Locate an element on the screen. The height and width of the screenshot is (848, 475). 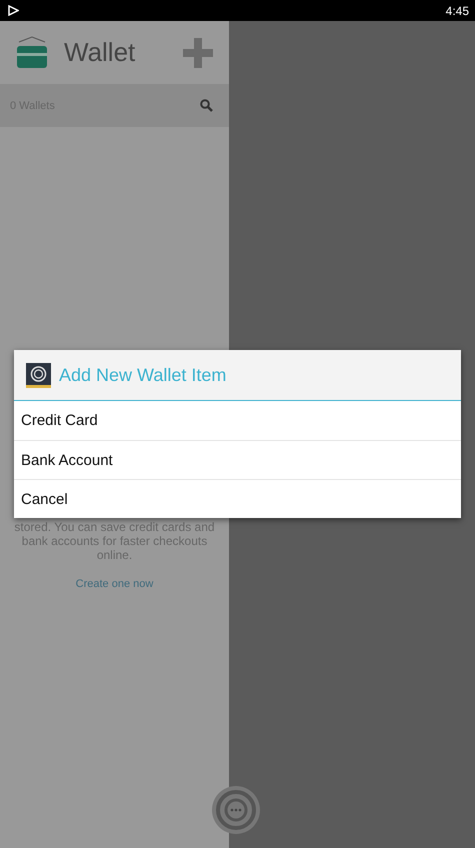
play-store-icon is located at coordinates (13, 10).